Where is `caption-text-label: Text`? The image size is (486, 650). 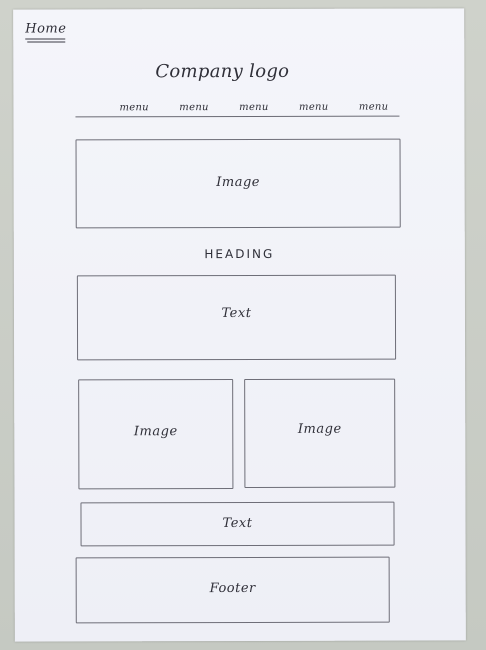 caption-text-label: Text is located at coordinates (237, 523).